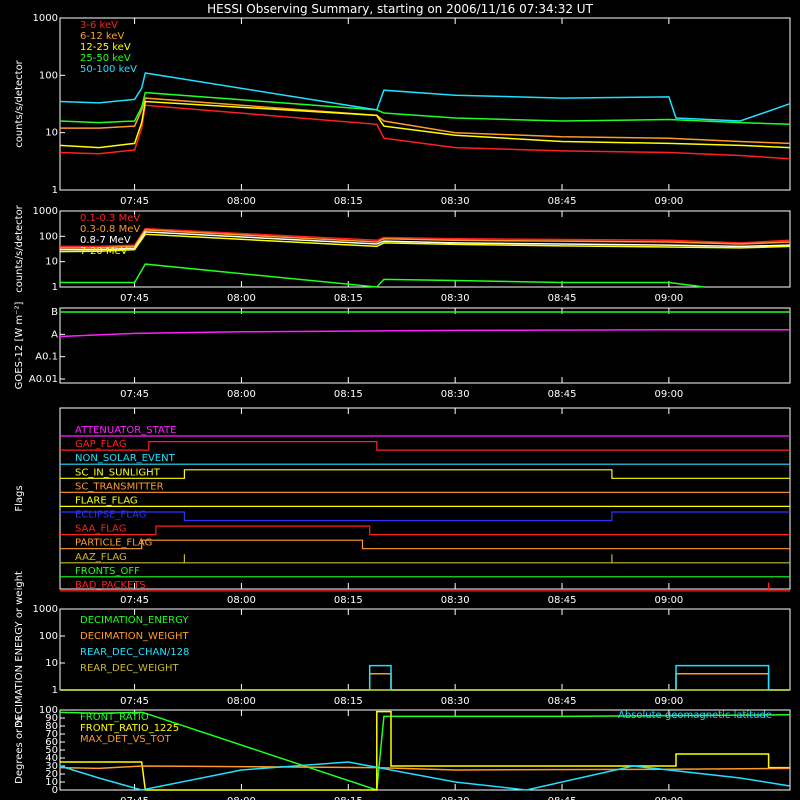 Image resolution: width=800 pixels, height=800 pixels. Describe the element at coordinates (107, 571) in the screenshot. I see `flag-label-fronts-off: FRONTS_OFF` at that location.